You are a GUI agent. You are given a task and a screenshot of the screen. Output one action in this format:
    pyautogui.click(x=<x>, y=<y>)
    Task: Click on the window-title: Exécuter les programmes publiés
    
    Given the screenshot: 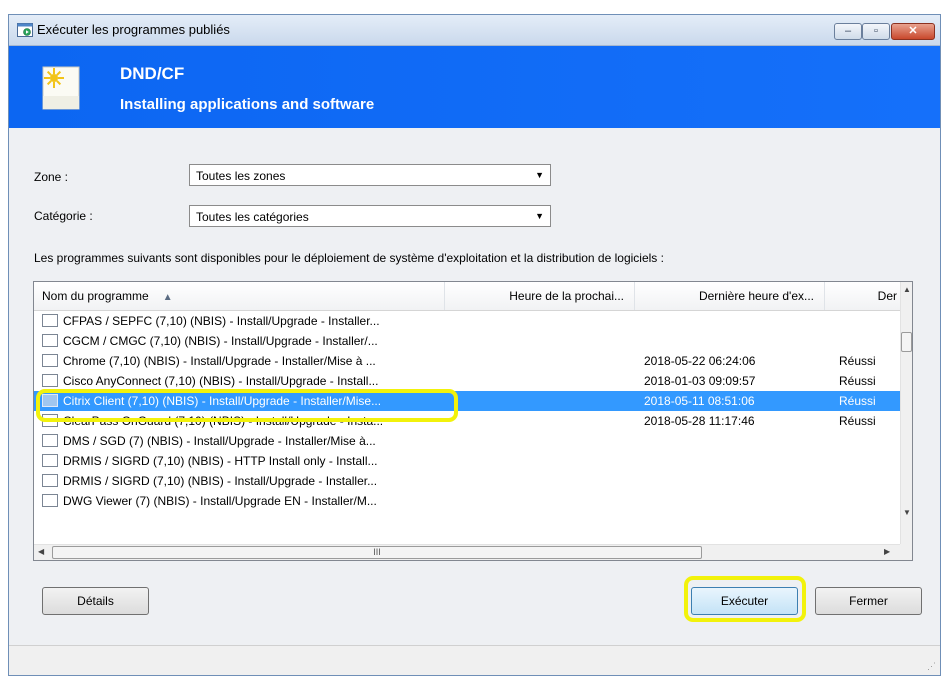 What is the action you would take?
    pyautogui.click(x=133, y=29)
    